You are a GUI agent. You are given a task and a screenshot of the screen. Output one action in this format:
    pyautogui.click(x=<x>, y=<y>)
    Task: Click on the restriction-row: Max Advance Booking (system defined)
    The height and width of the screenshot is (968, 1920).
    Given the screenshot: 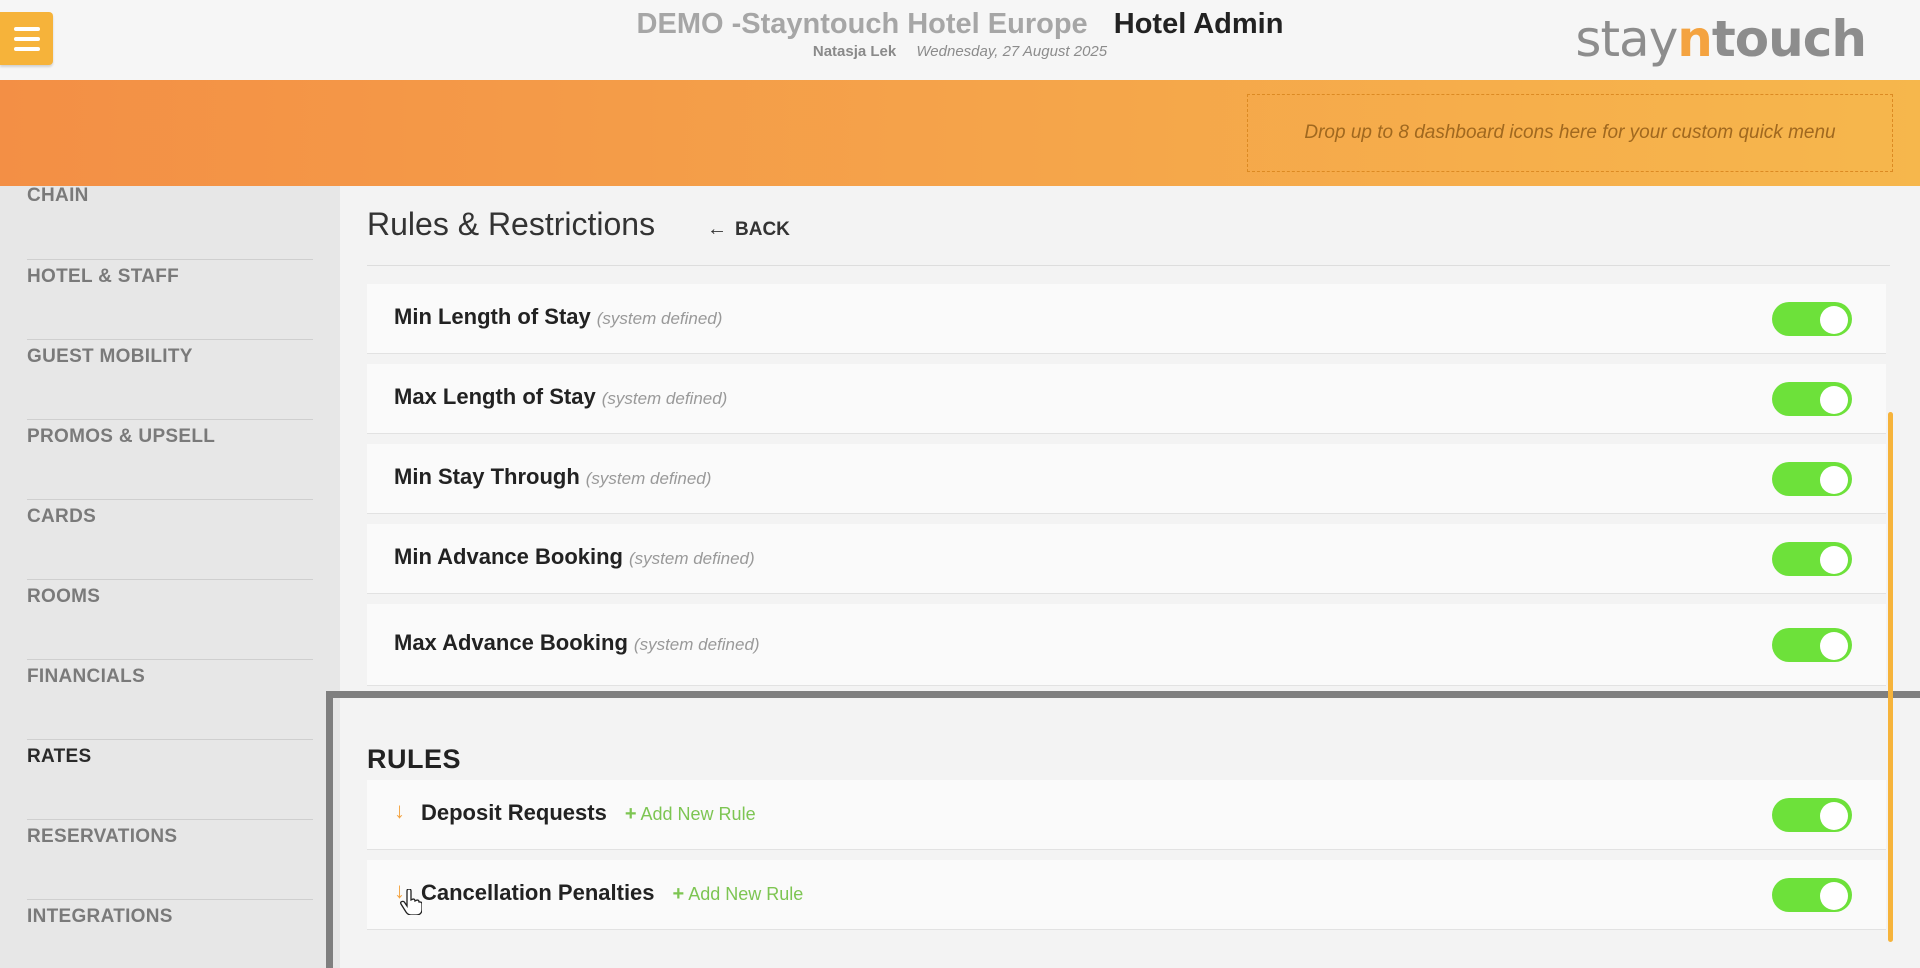 What is the action you would take?
    pyautogui.click(x=1126, y=645)
    